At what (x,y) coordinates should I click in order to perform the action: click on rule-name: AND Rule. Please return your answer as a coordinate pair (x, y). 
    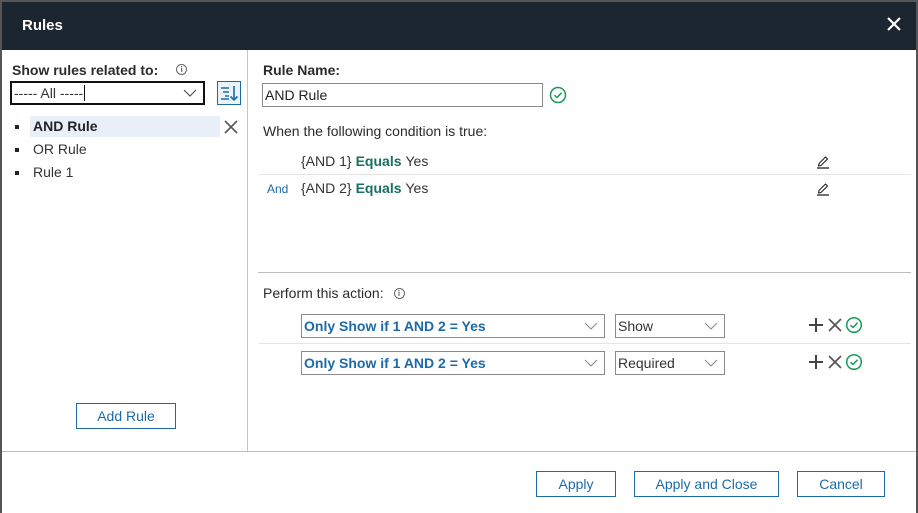
    Looking at the image, I should click on (125, 126).